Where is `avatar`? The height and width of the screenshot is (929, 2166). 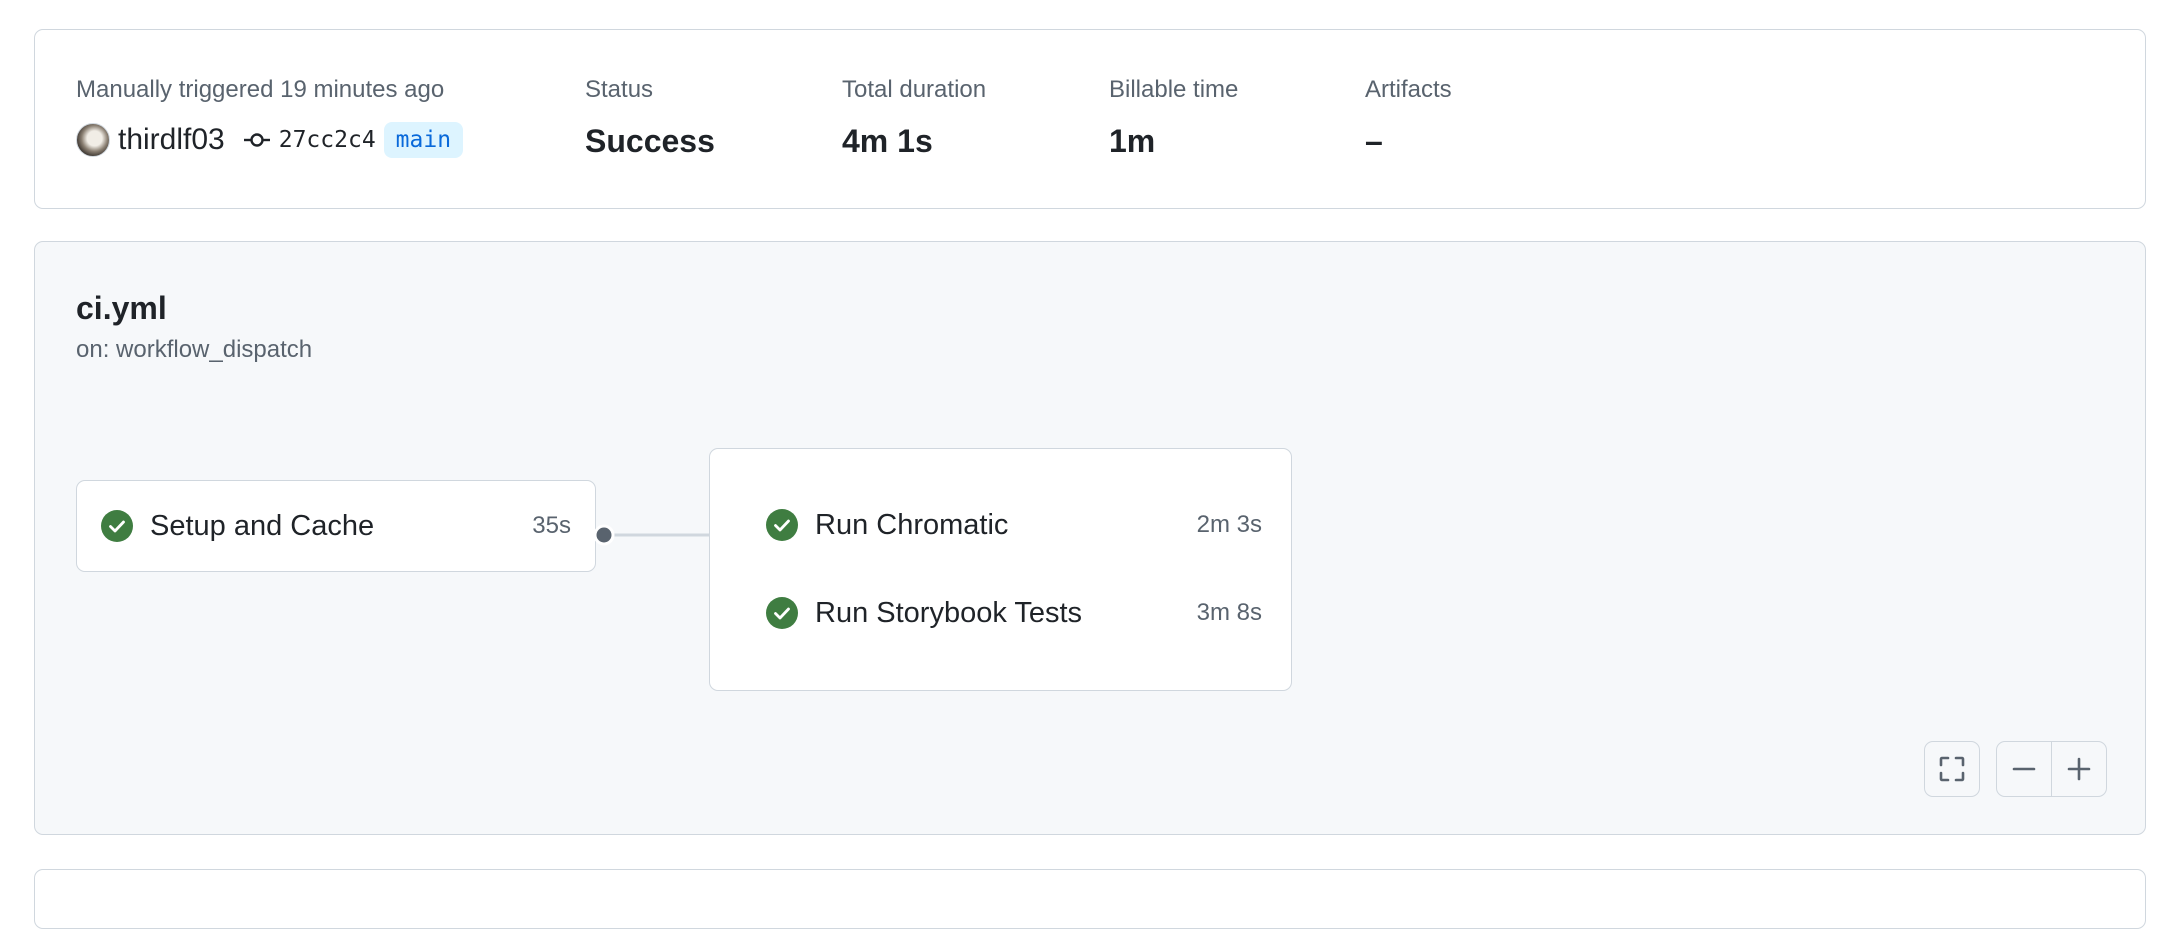 avatar is located at coordinates (93, 140).